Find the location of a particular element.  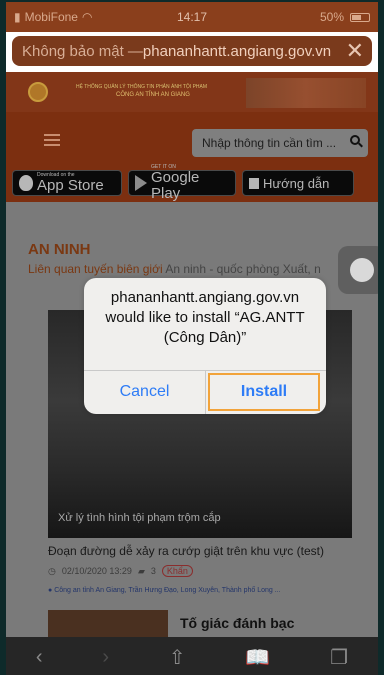

guide-button: Hướng dẫn is located at coordinates (298, 183).